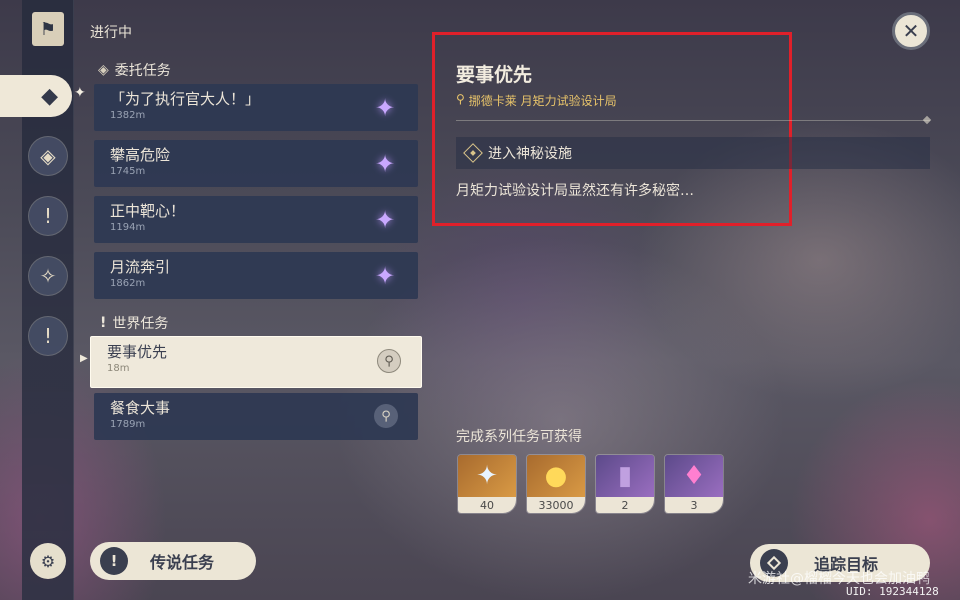 This screenshot has height=600, width=960. What do you see at coordinates (256, 275) in the screenshot?
I see `quest-item-commission-4: 月流奔引 1862m ✦` at bounding box center [256, 275].